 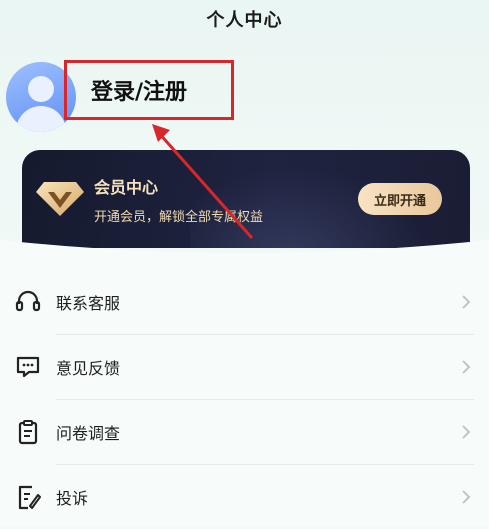 I want to click on headset-icon, so click(x=28, y=301).